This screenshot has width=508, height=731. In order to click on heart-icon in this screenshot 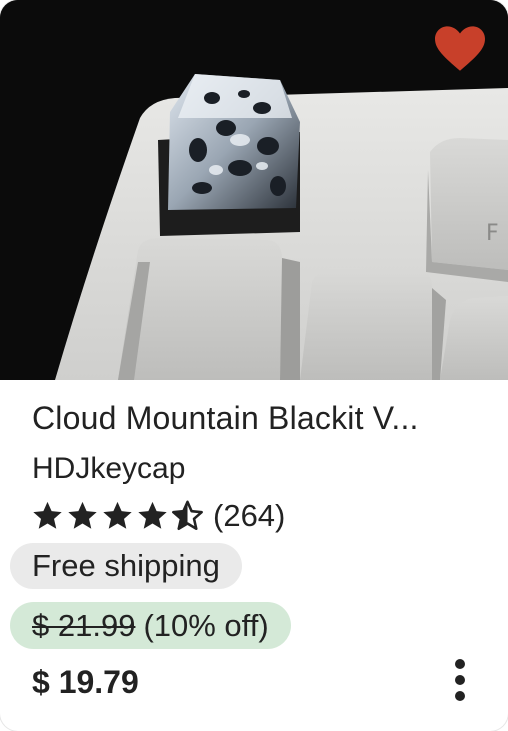, I will do `click(460, 48)`.